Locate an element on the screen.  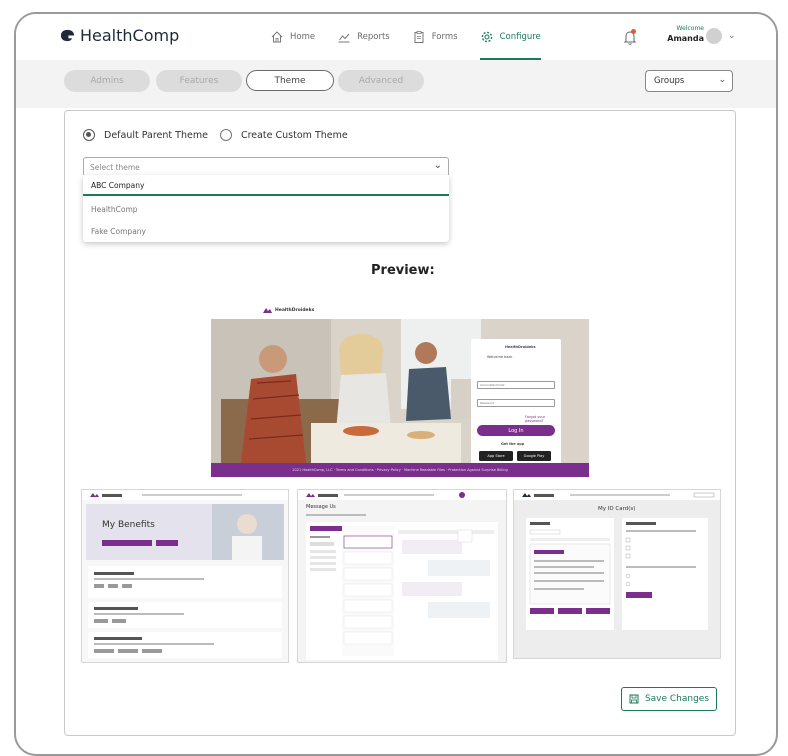
nav-forms: Forms is located at coordinates (435, 37).